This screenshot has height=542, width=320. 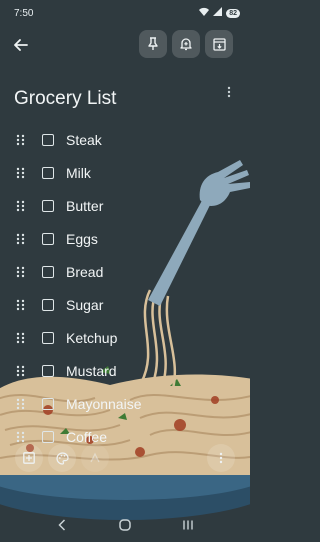 I want to click on pin-button, so click(x=153, y=44).